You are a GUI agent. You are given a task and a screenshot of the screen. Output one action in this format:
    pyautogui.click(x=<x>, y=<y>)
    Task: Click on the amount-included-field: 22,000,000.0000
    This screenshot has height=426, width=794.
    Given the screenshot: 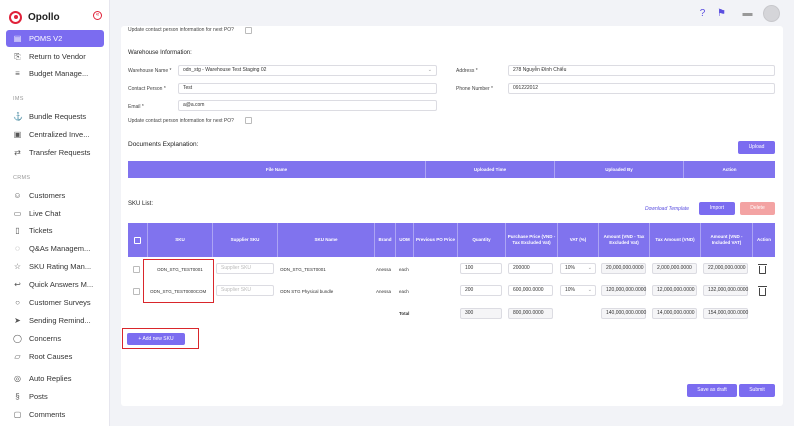 What is the action you would take?
    pyautogui.click(x=725, y=268)
    